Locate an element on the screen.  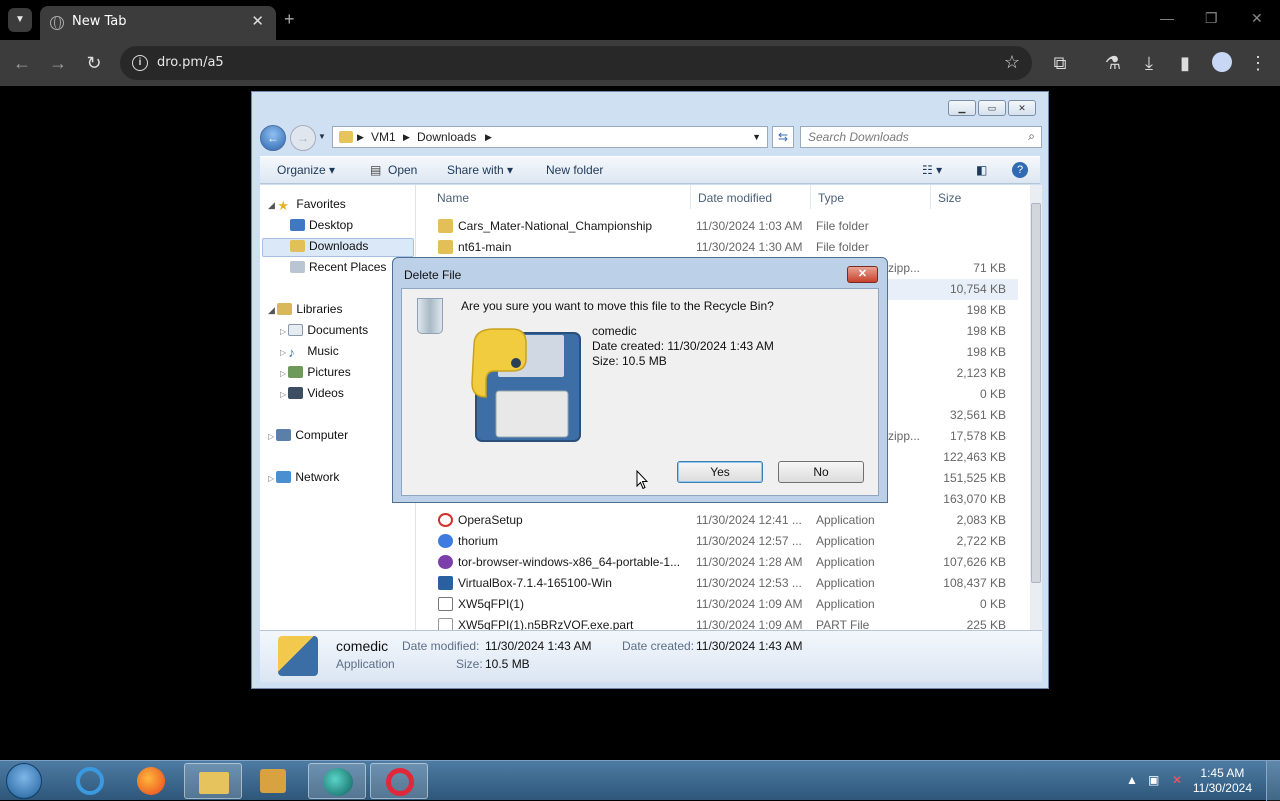
nav-network: ▷ Network is located at coordinates (303, 477).